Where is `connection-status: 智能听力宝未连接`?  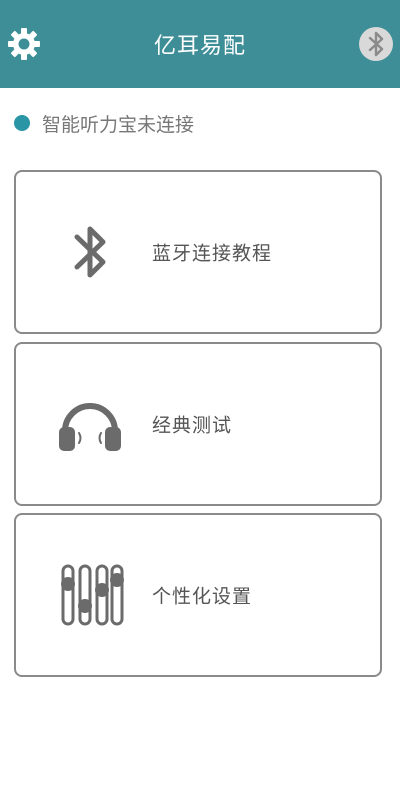
connection-status: 智能听力宝未连接 is located at coordinates (104, 123).